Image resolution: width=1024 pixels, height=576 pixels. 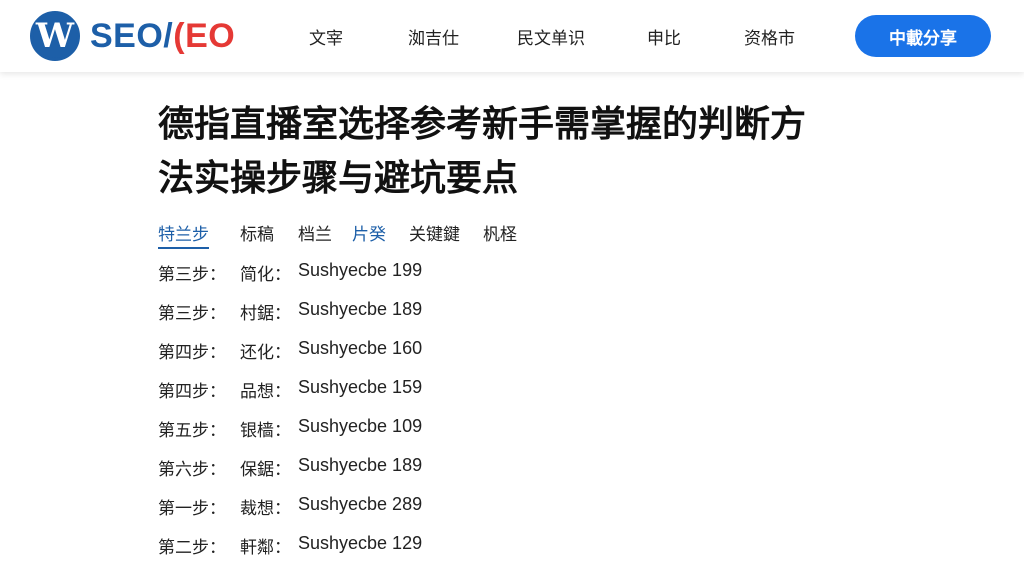 I want to click on item-value: Sushyecbe 199, so click(x=360, y=270).